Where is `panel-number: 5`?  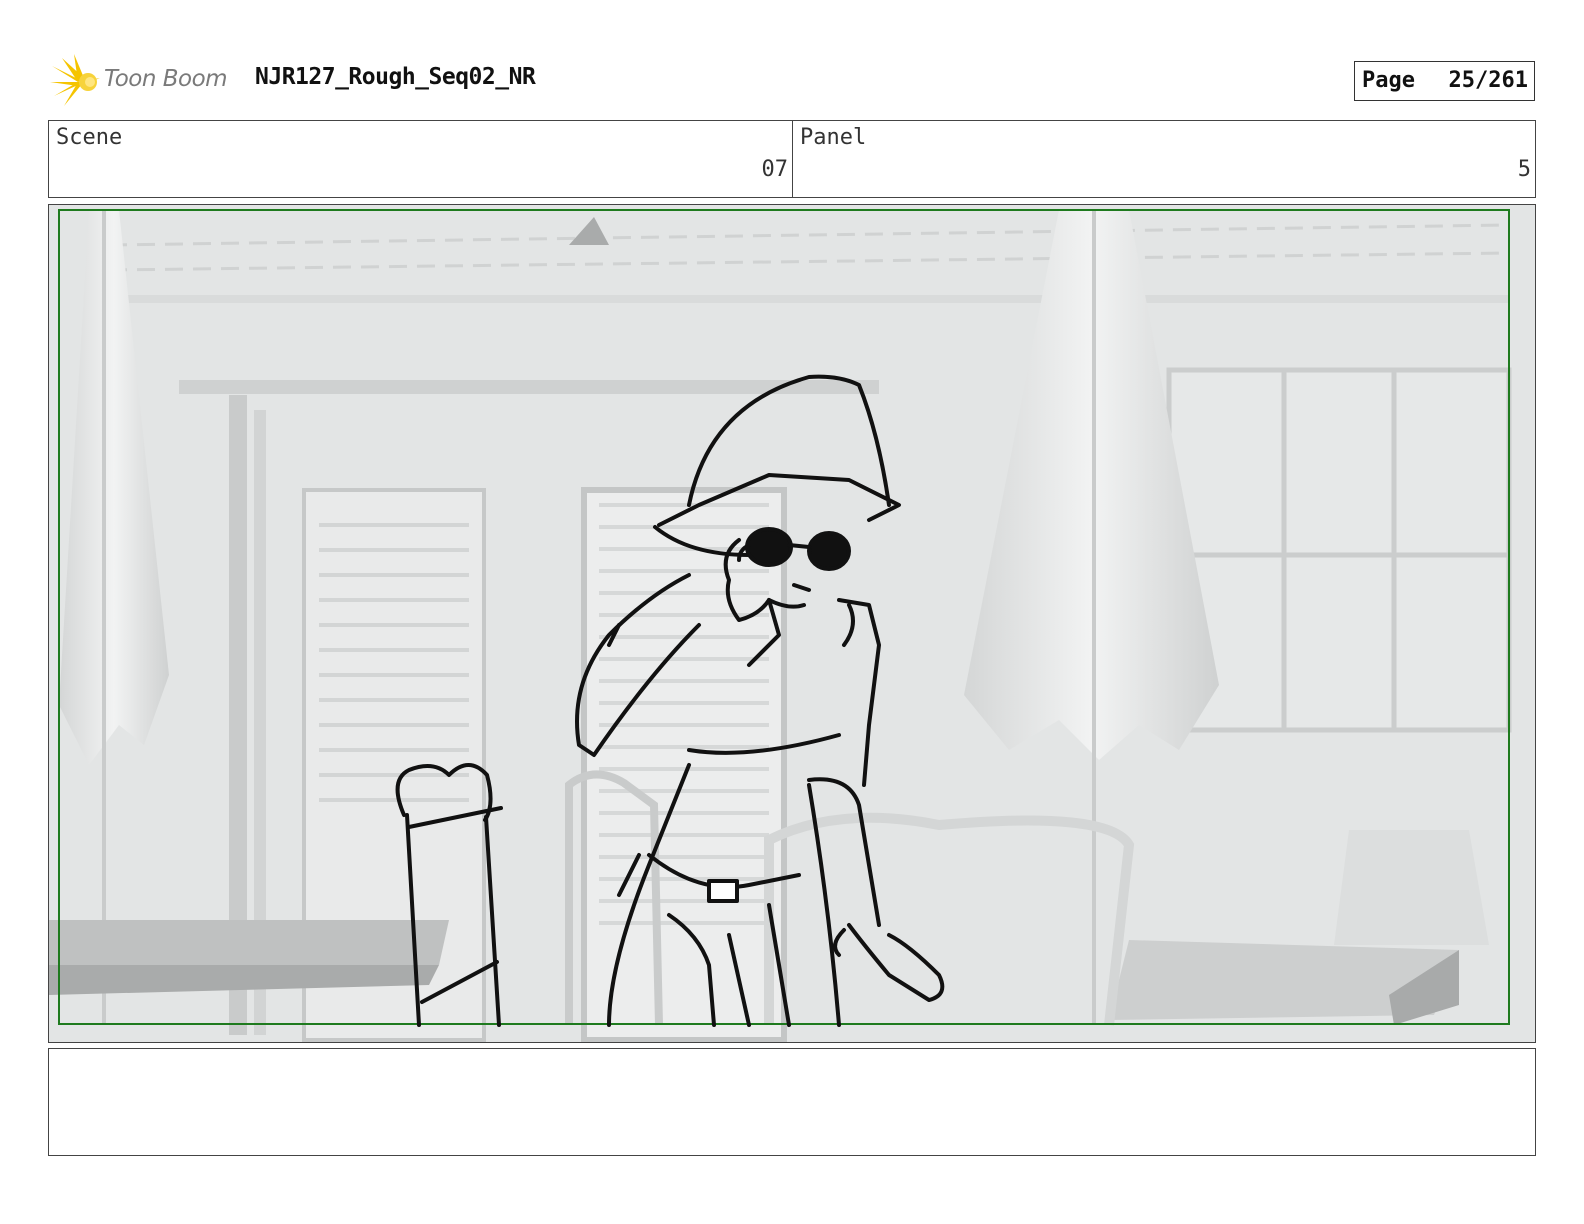 panel-number: 5 is located at coordinates (1524, 169).